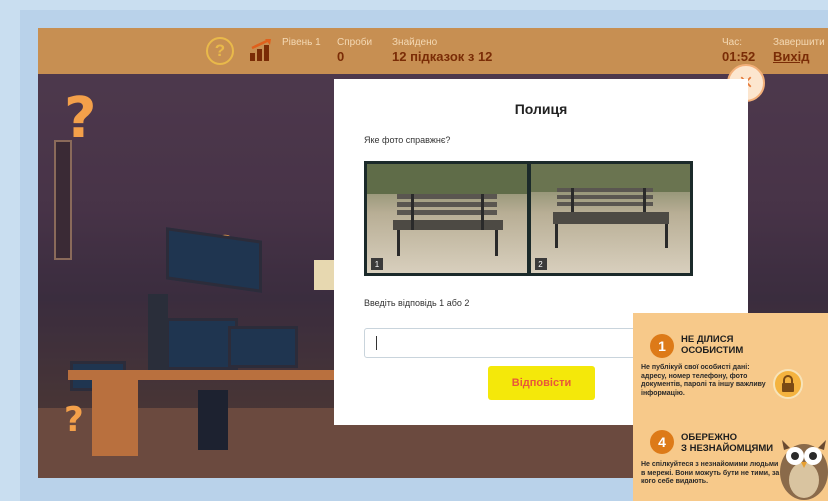 The height and width of the screenshot is (501, 828). What do you see at coordinates (220, 51) in the screenshot?
I see `help-icon: ?` at bounding box center [220, 51].